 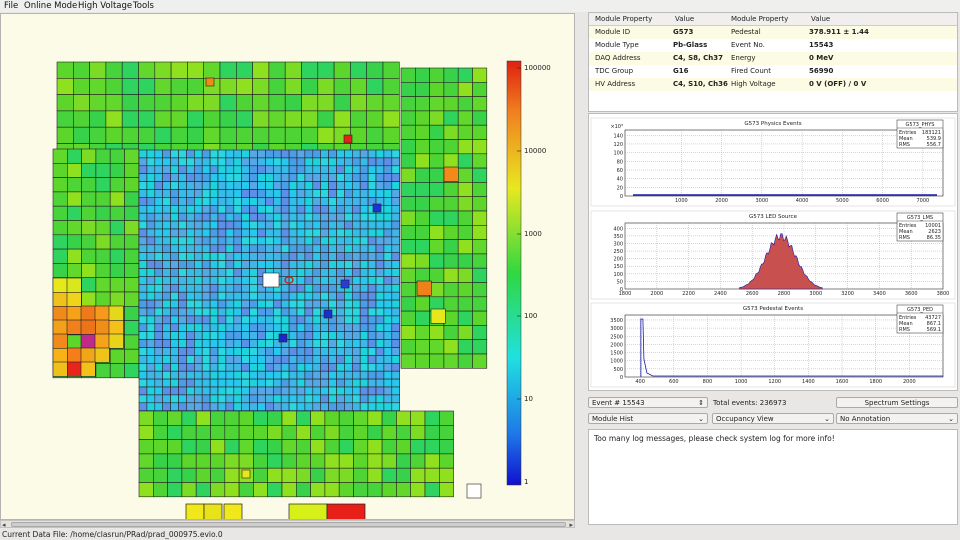 What do you see at coordinates (213, 511) in the screenshot?
I see `scintillator-box` at bounding box center [213, 511].